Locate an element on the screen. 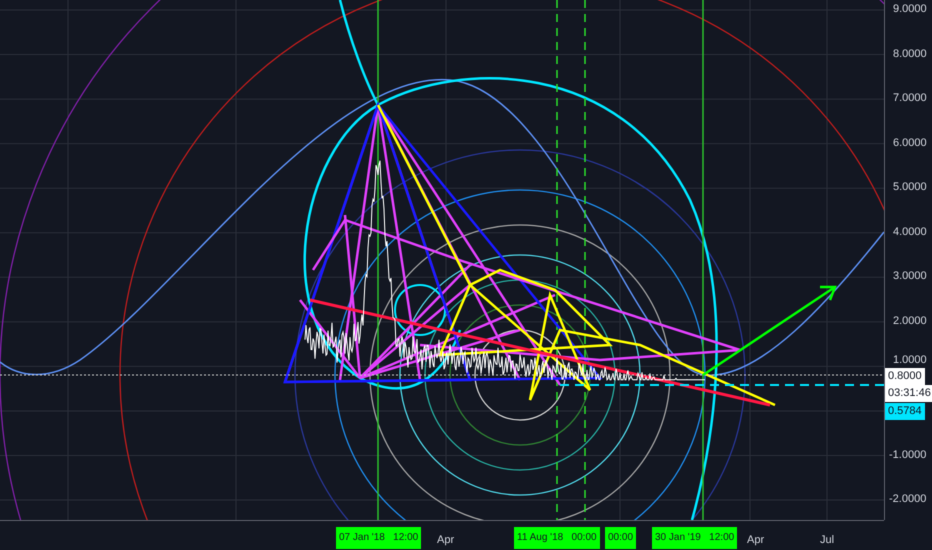 Image resolution: width=932 pixels, height=550 pixels. date-marker: 00:00 is located at coordinates (620, 538).